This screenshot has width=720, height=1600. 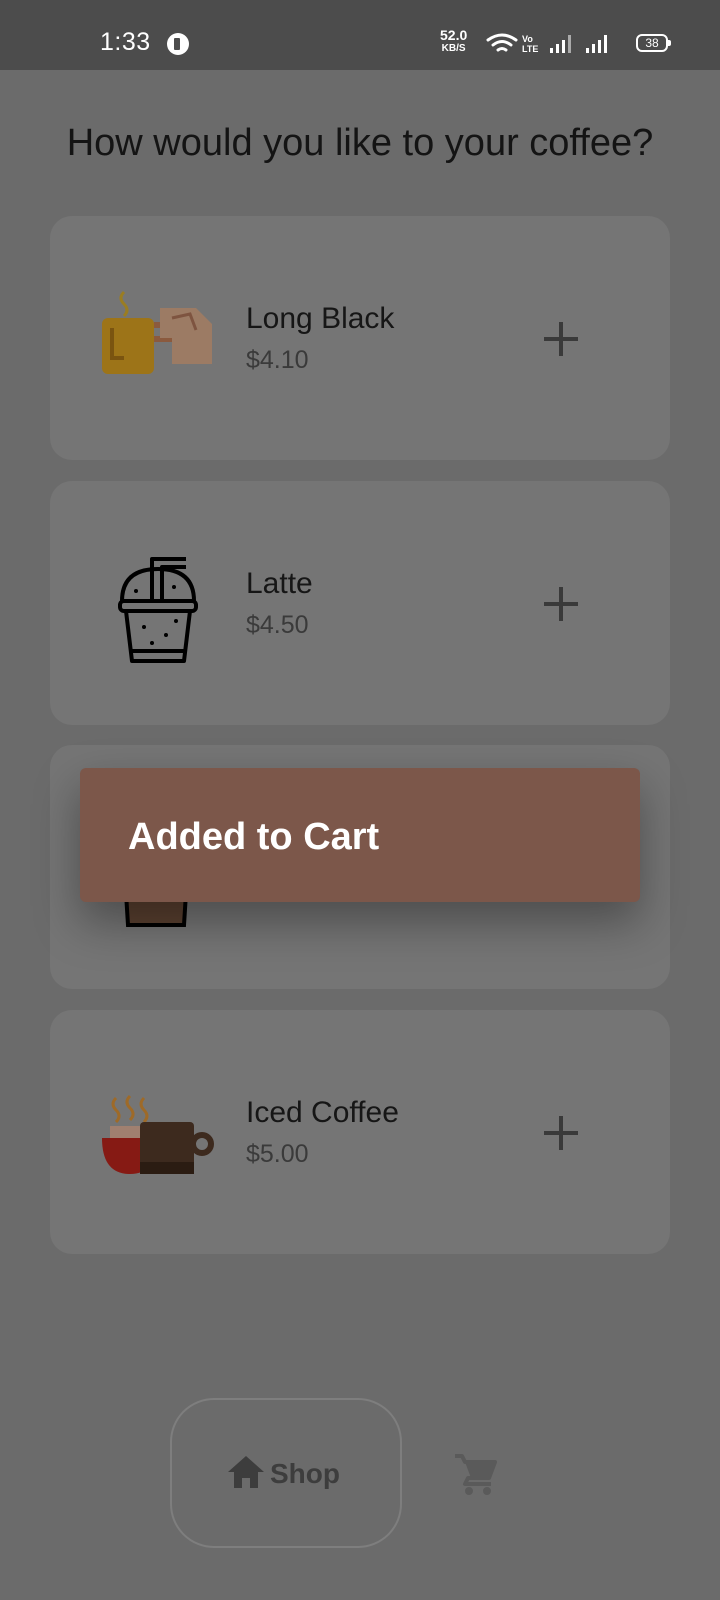 I want to click on coffee-mugs-icon, so click(x=158, y=1134).